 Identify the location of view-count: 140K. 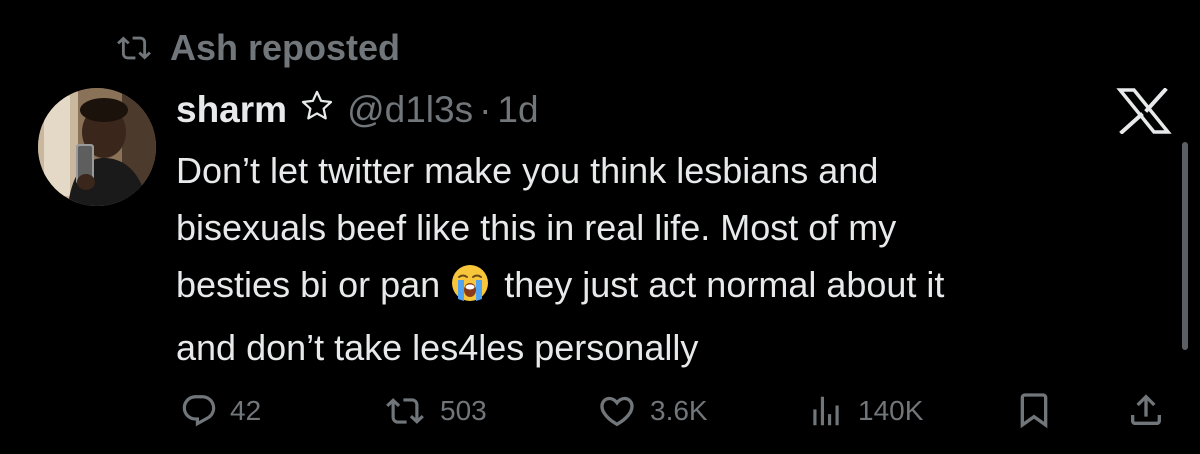
(891, 410).